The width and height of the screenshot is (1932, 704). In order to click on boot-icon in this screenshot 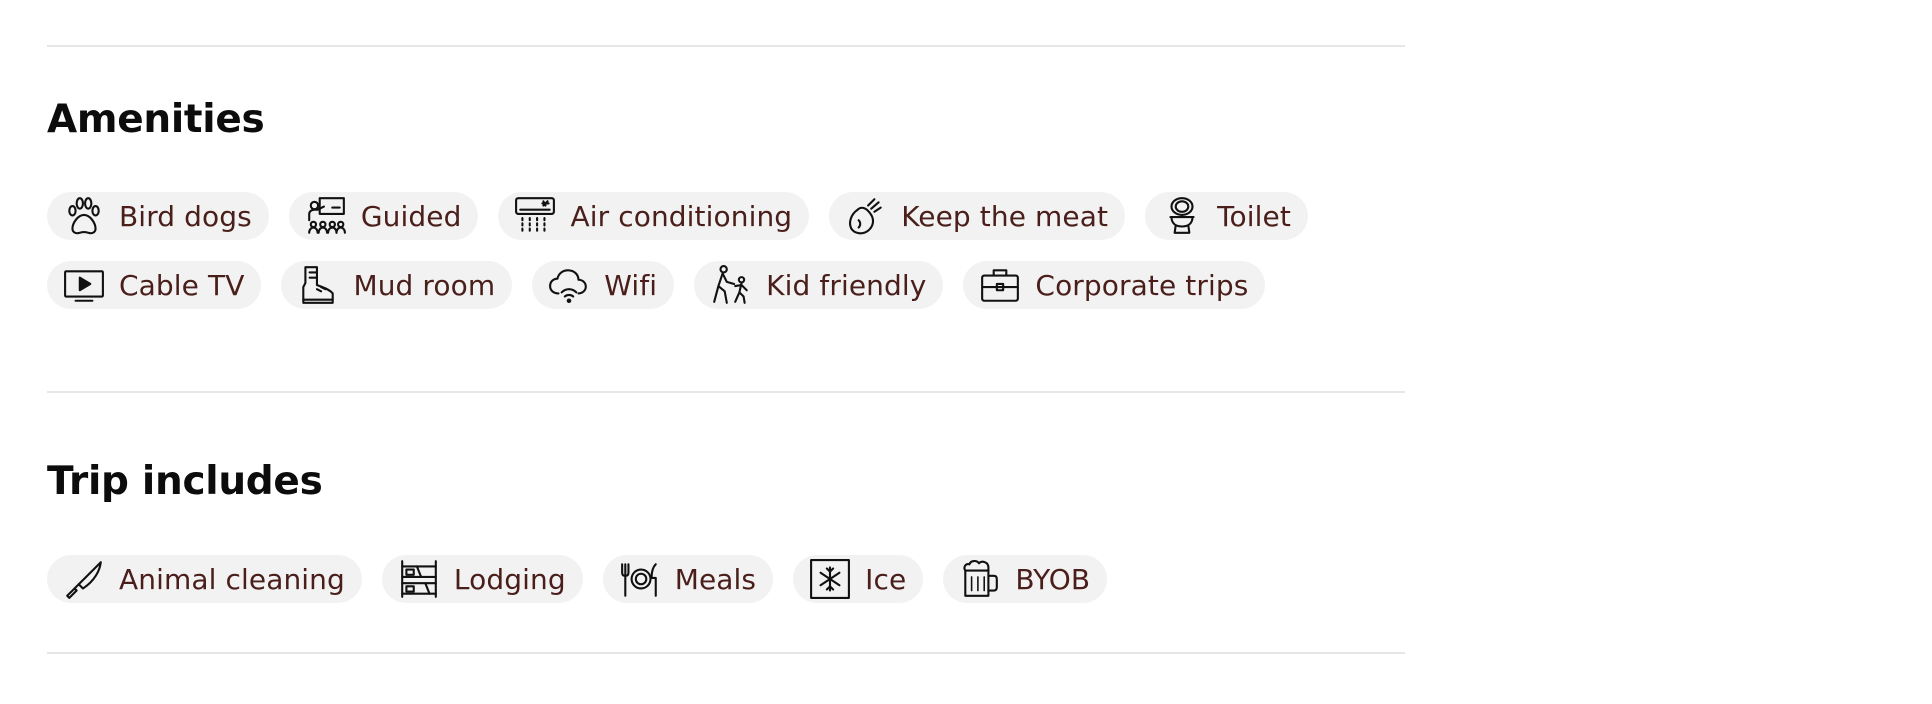, I will do `click(318, 285)`.